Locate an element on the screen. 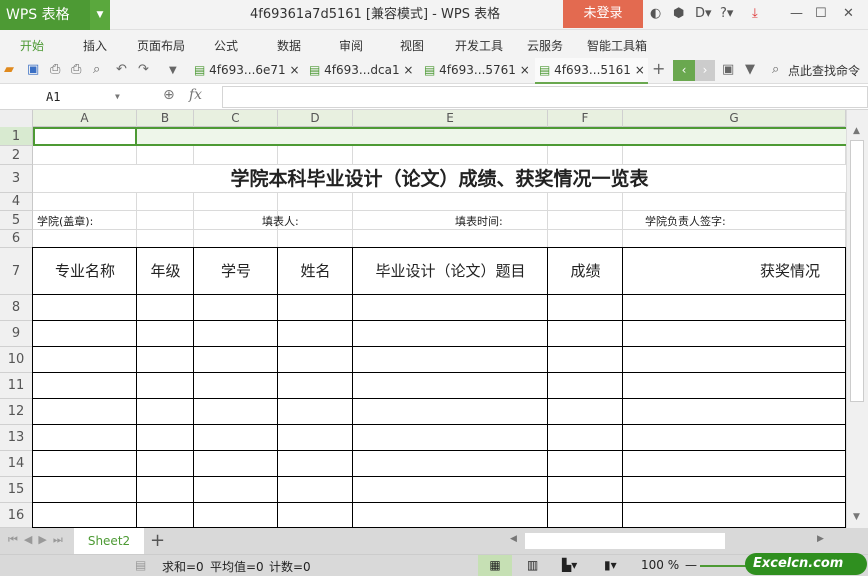  table-header: 专业名称 is located at coordinates (84, 271).